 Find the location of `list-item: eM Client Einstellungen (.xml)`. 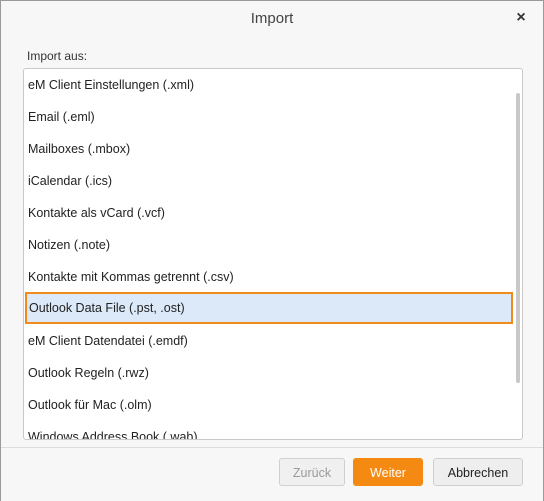

list-item: eM Client Einstellungen (.xml) is located at coordinates (269, 85).